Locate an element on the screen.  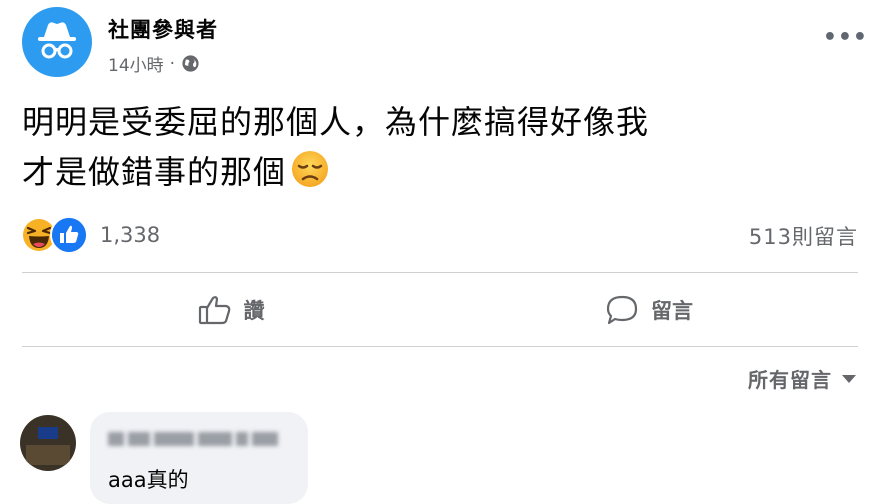
caret-down-icon is located at coordinates (849, 378).